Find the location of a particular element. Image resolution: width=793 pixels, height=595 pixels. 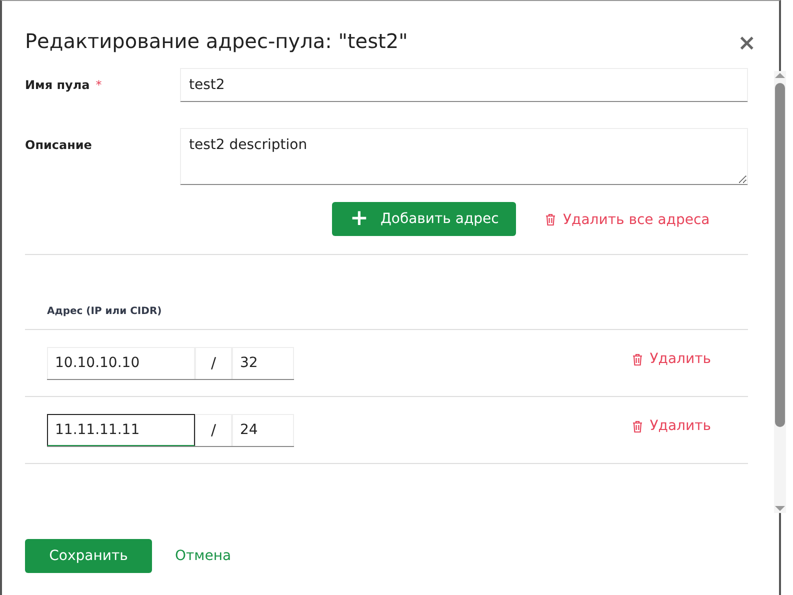

description-field: test2 description is located at coordinates (464, 156).